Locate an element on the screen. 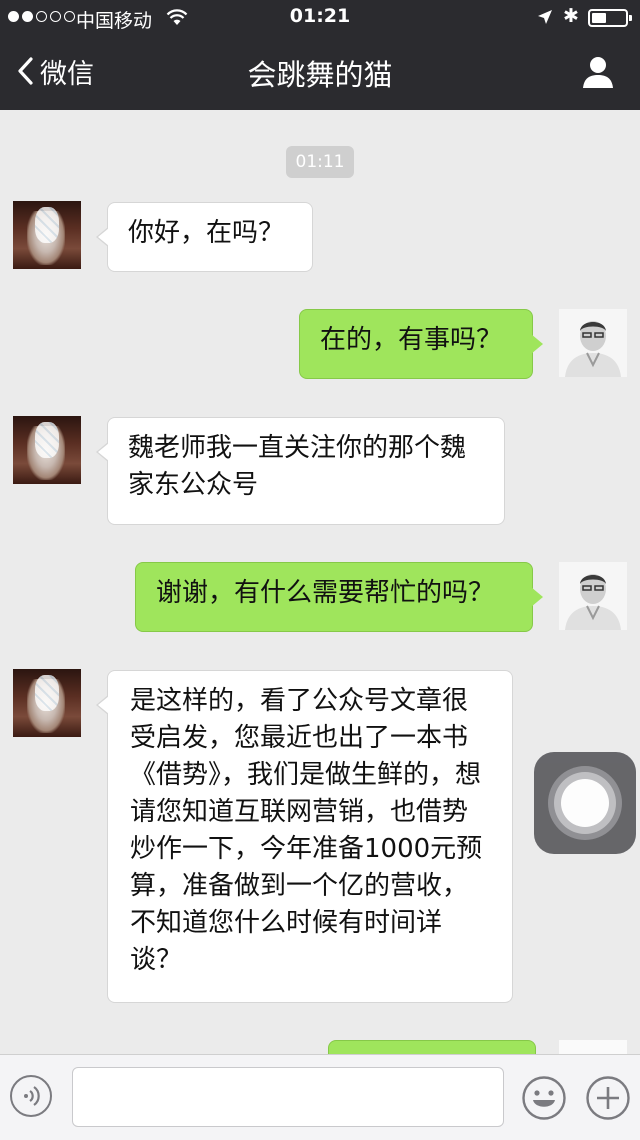 The height and width of the screenshot is (1140, 640). person-icon is located at coordinates (598, 72).